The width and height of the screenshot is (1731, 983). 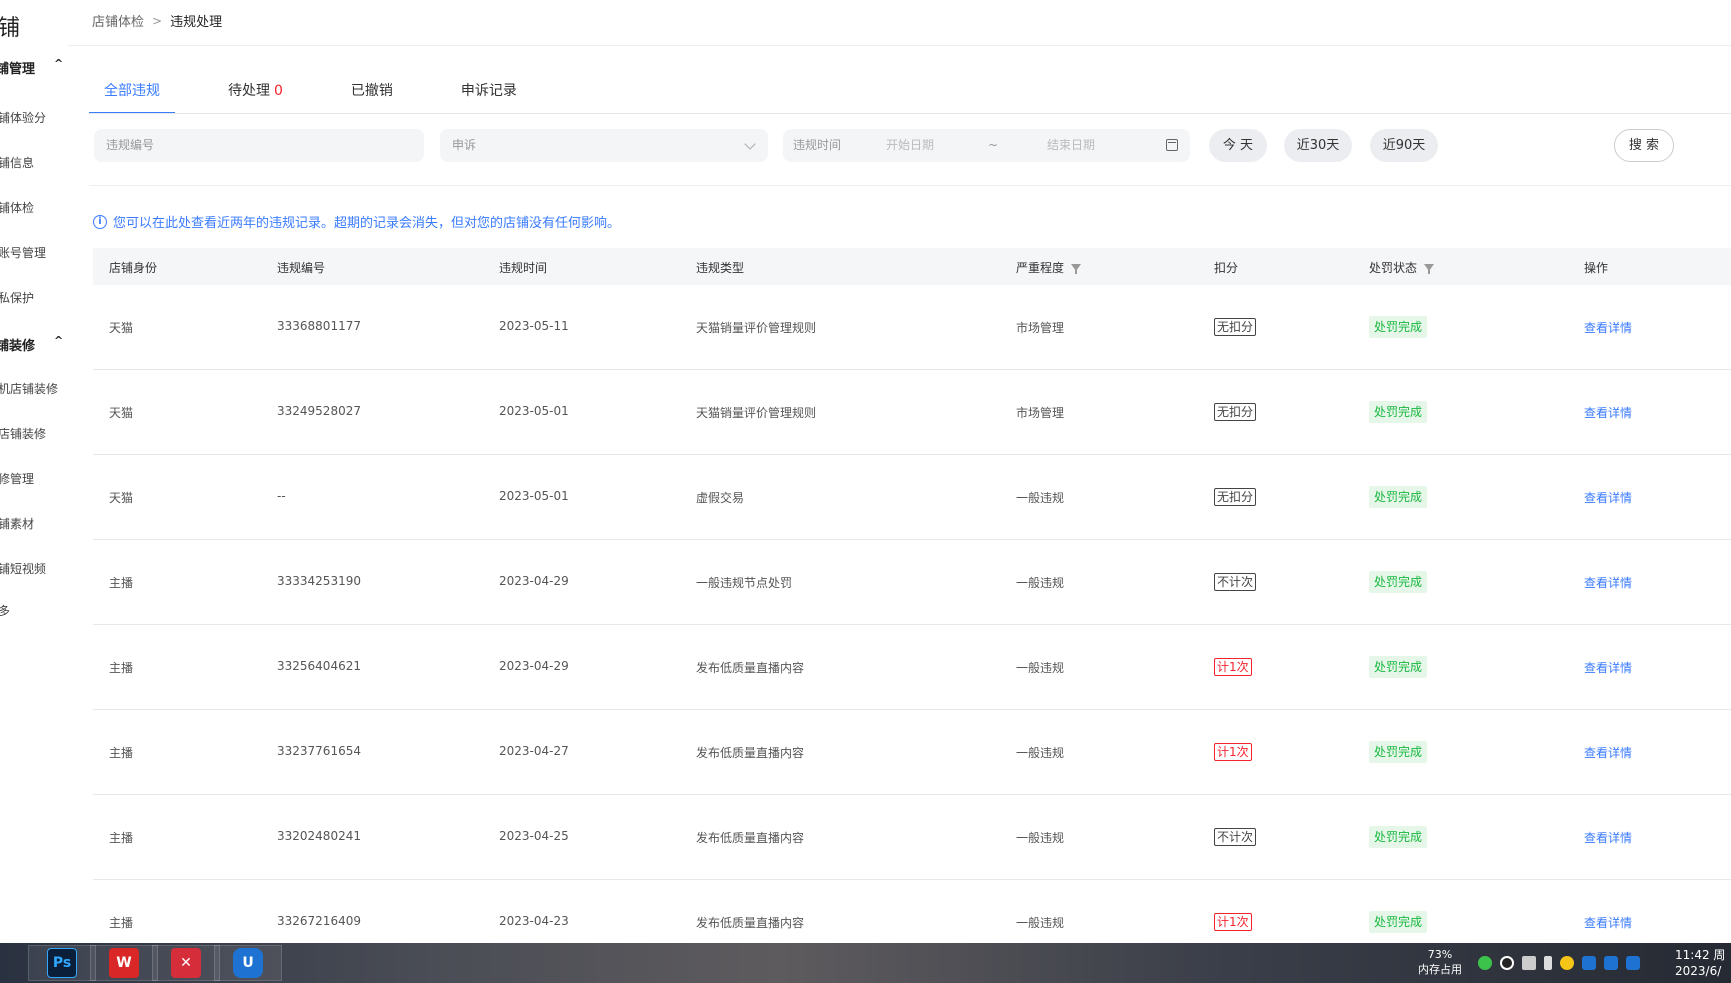 I want to click on taskbar-app-photoshop: Ps, so click(x=62, y=963).